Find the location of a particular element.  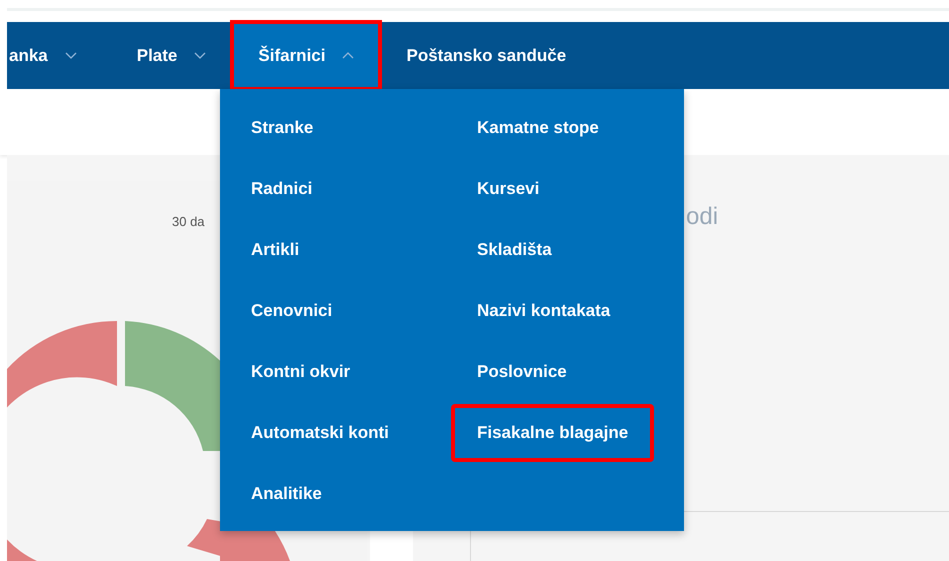

nav-menu-item: Poštansko sanduče is located at coordinates (486, 55).